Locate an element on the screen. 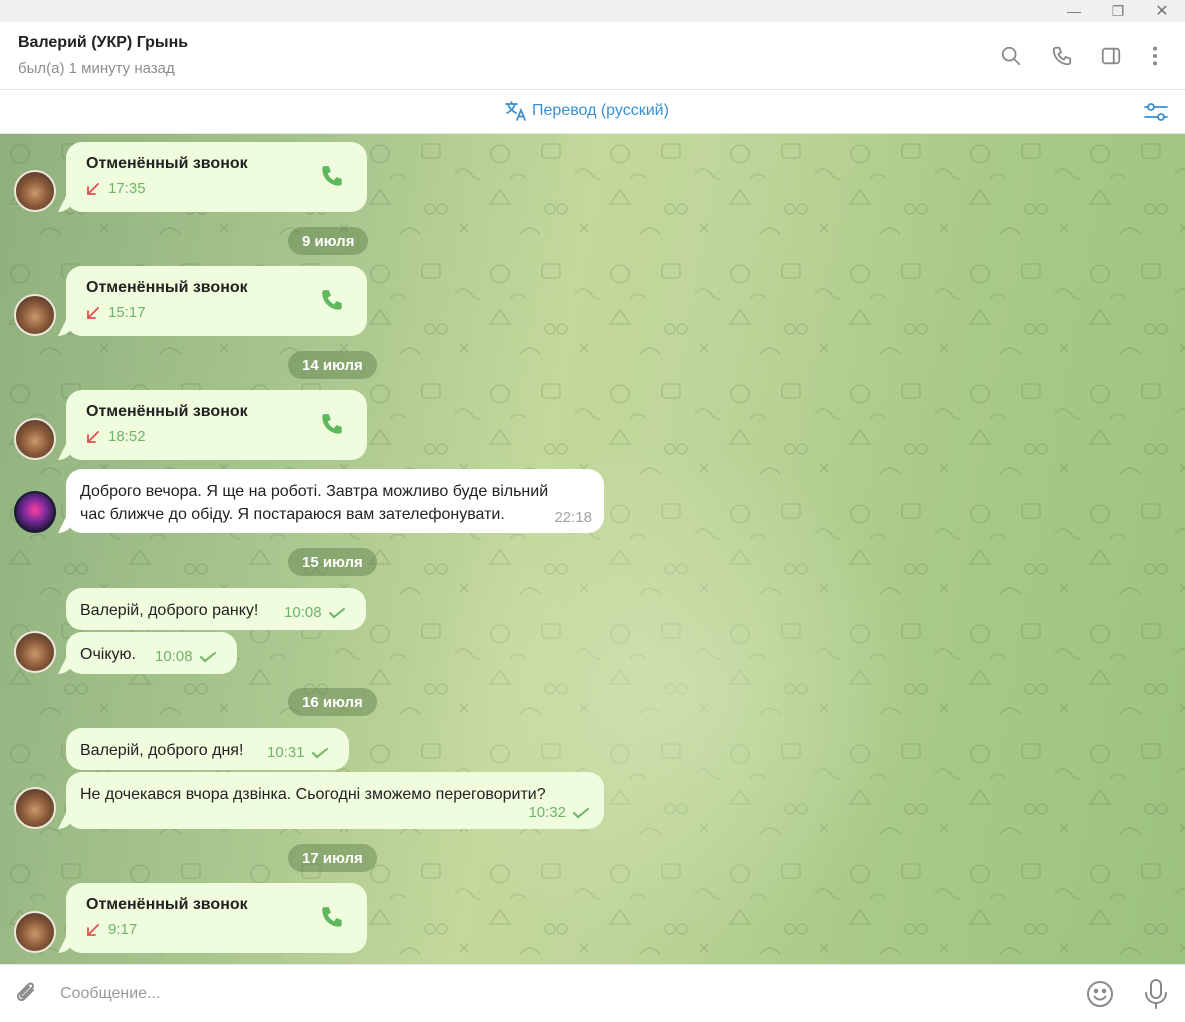 The height and width of the screenshot is (1022, 1185). call-message: Отменённый звонок 17:35 is located at coordinates (216, 177).